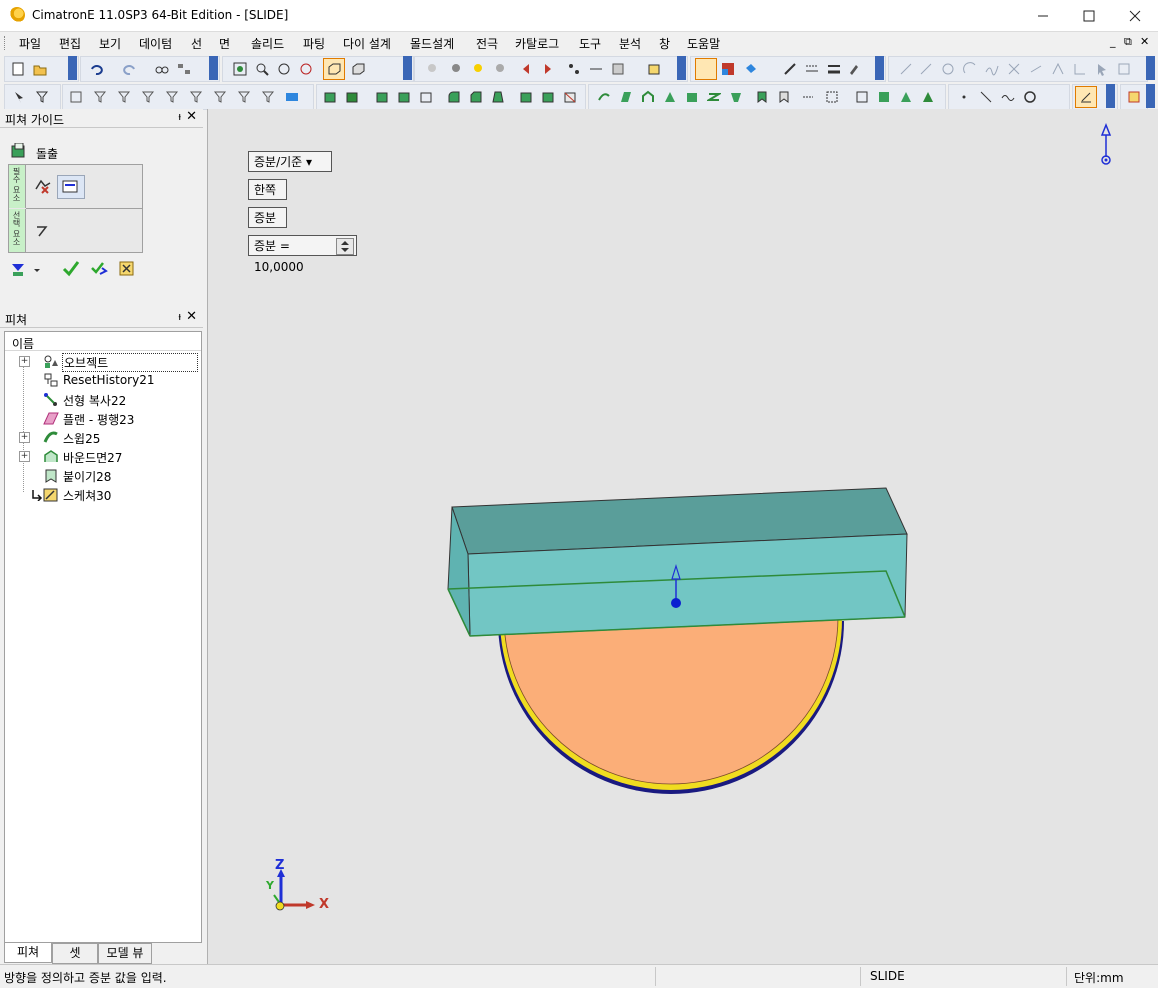  What do you see at coordinates (884, 97) in the screenshot?
I see `surface-patch-icon` at bounding box center [884, 97].